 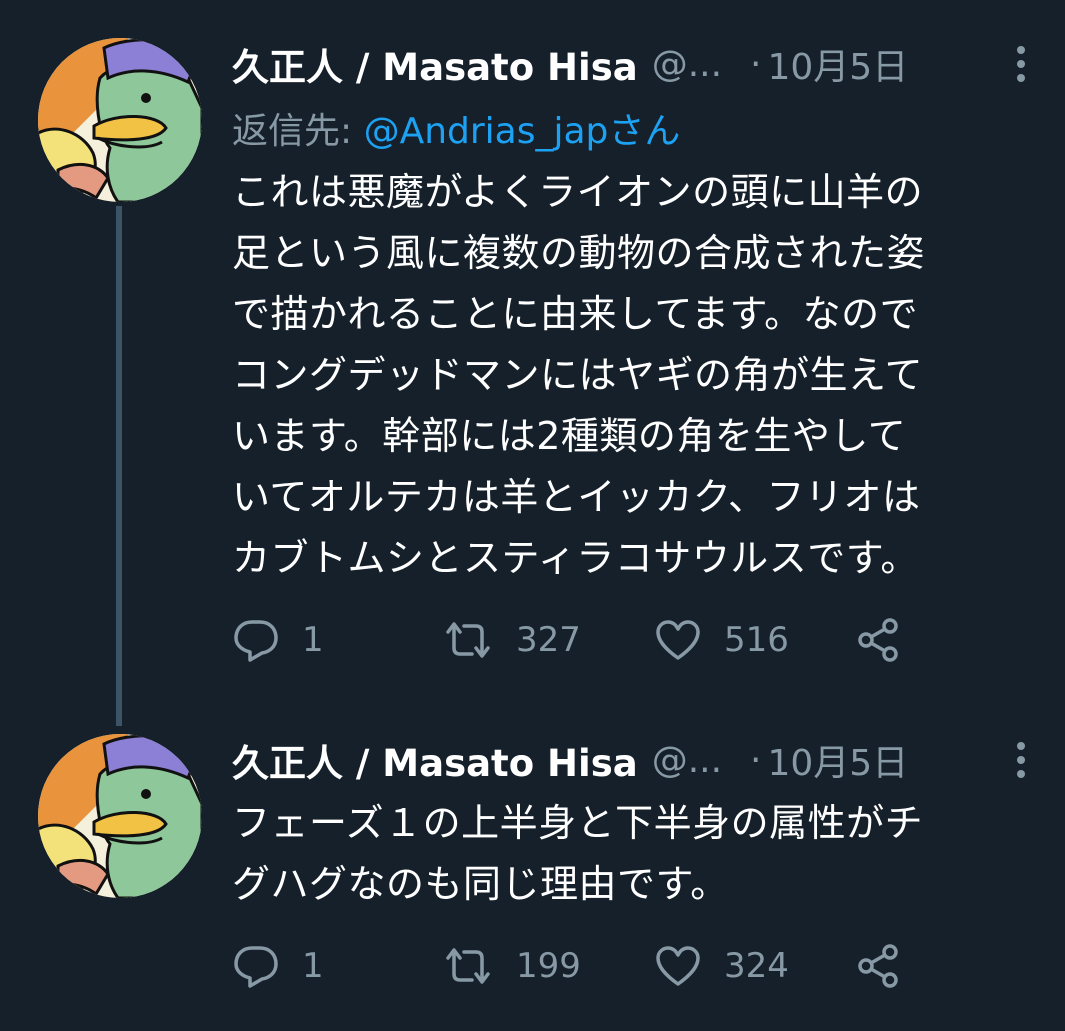 What do you see at coordinates (119, 466) in the screenshot?
I see `thread-line` at bounding box center [119, 466].